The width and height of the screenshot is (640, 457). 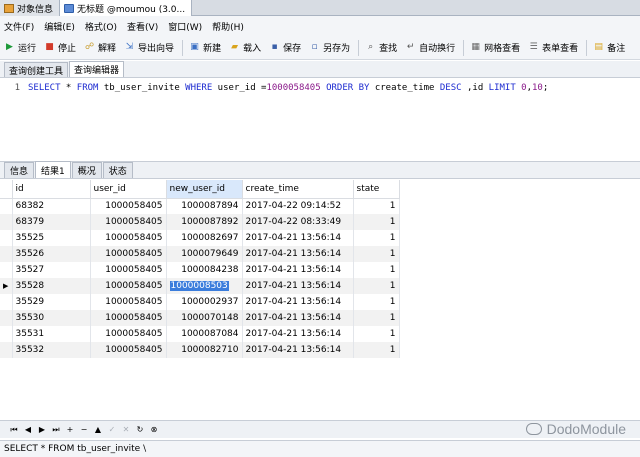 I want to click on selected-cell-value: 1000008503, so click(x=199, y=286).